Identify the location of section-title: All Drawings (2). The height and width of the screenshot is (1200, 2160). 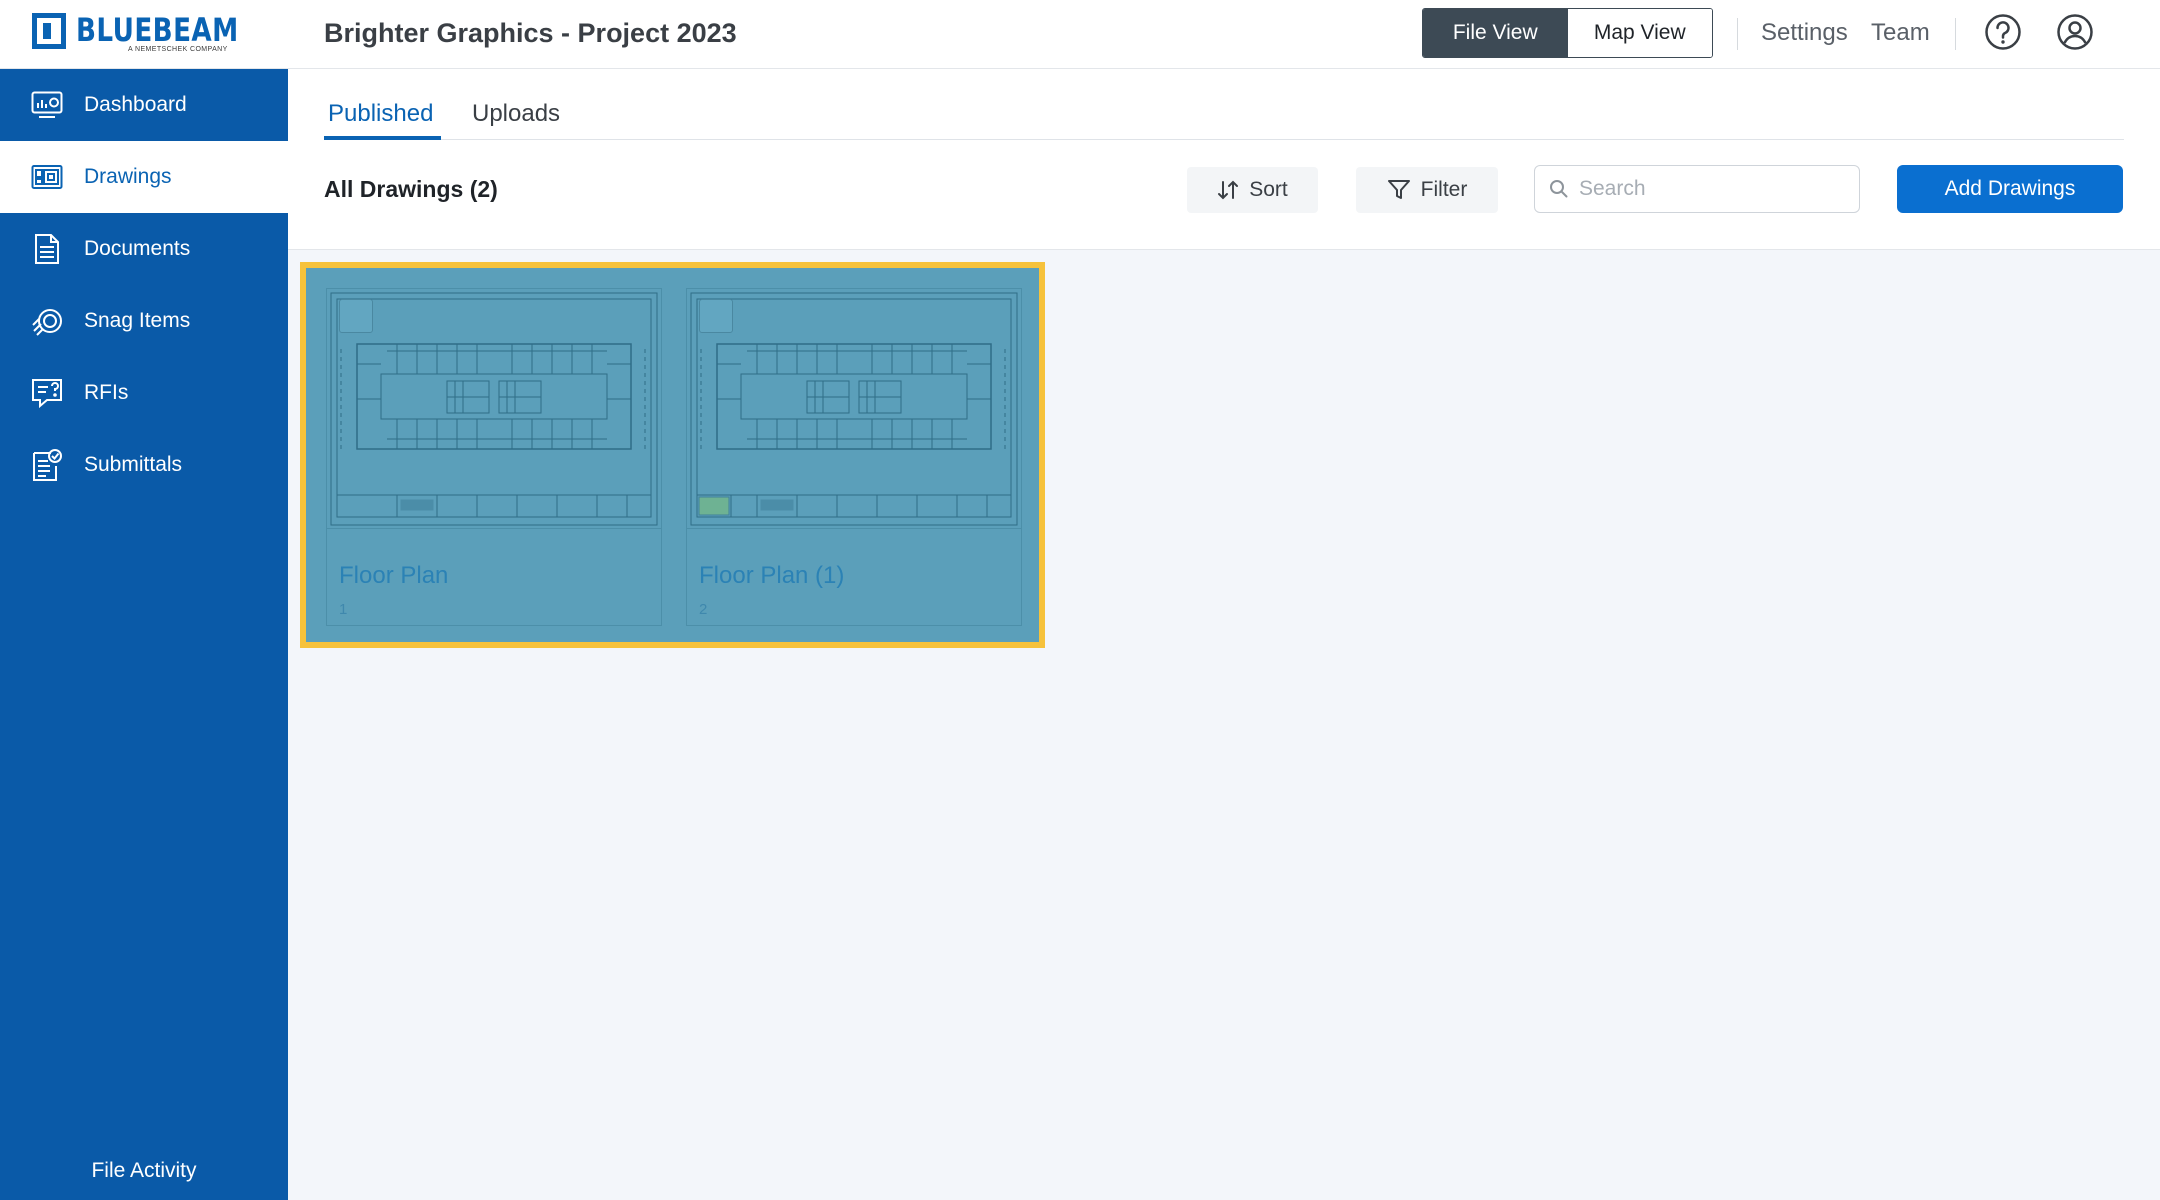
(411, 189).